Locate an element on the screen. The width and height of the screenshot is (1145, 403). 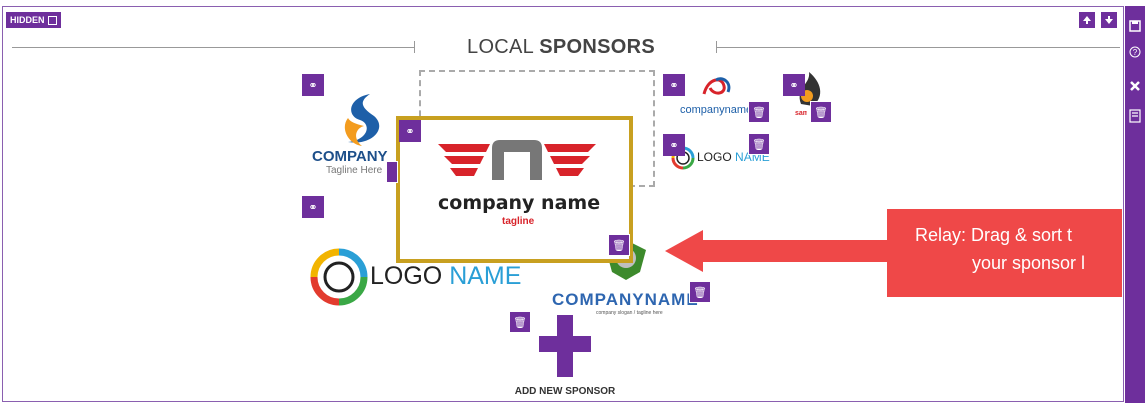
trash-icon is located at coordinates (392, 172).